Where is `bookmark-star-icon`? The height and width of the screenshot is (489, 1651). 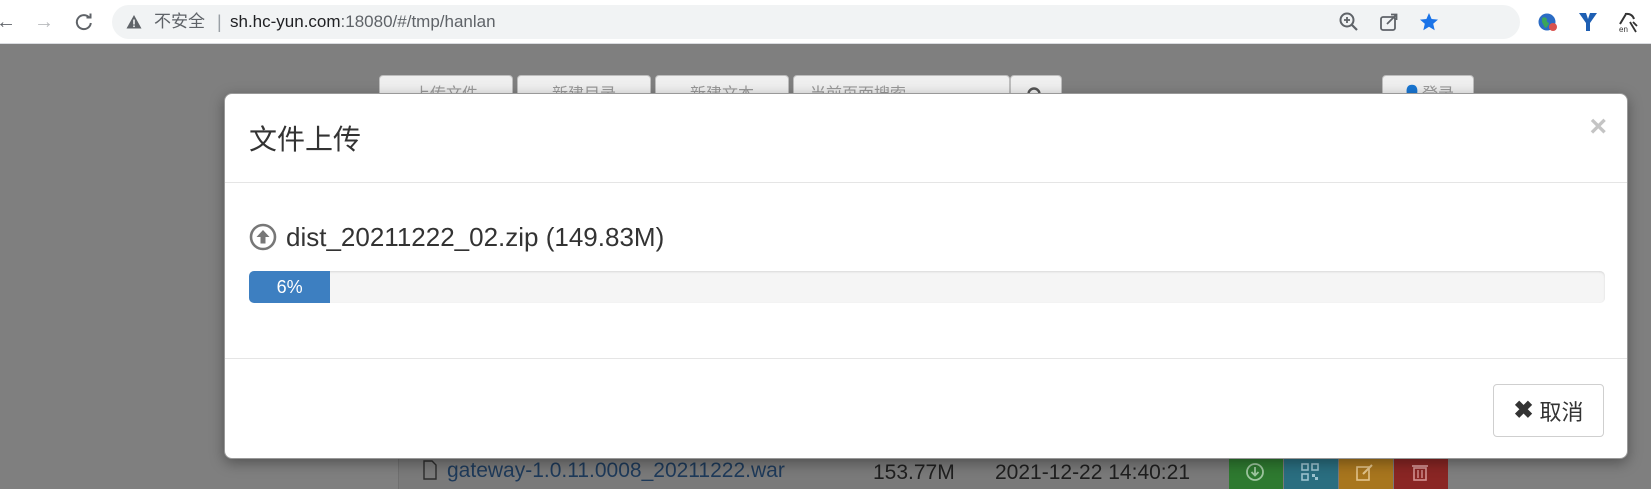
bookmark-star-icon is located at coordinates (1429, 22).